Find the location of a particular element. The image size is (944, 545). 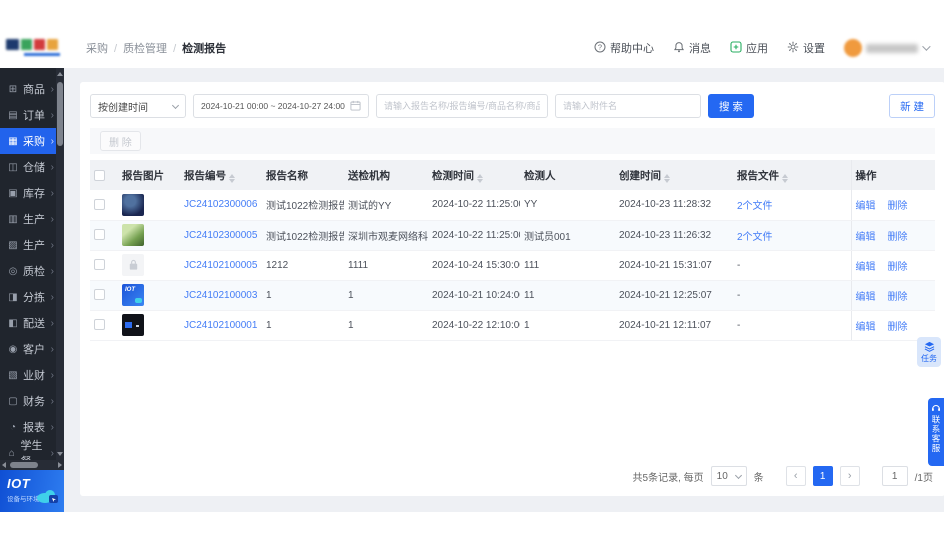

app-grid-icon is located at coordinates (736, 48).